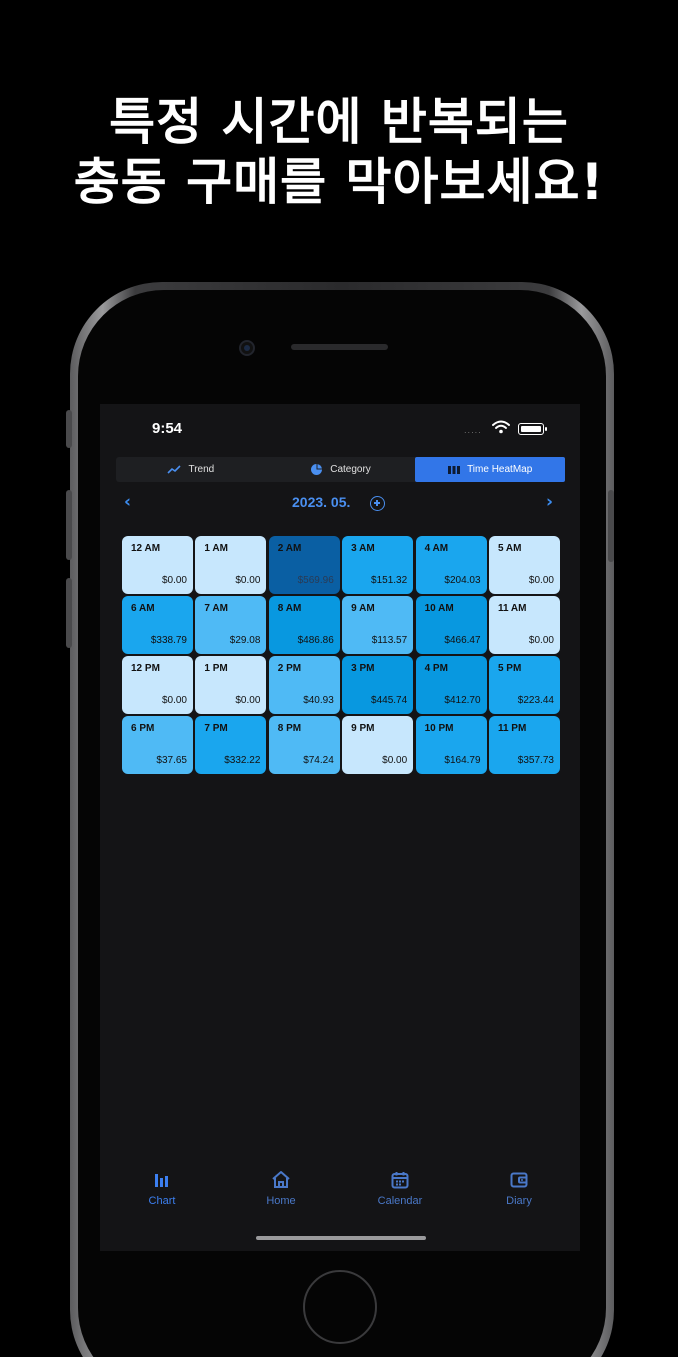 This screenshot has height=1357, width=678. I want to click on volume-down-button, so click(69, 613).